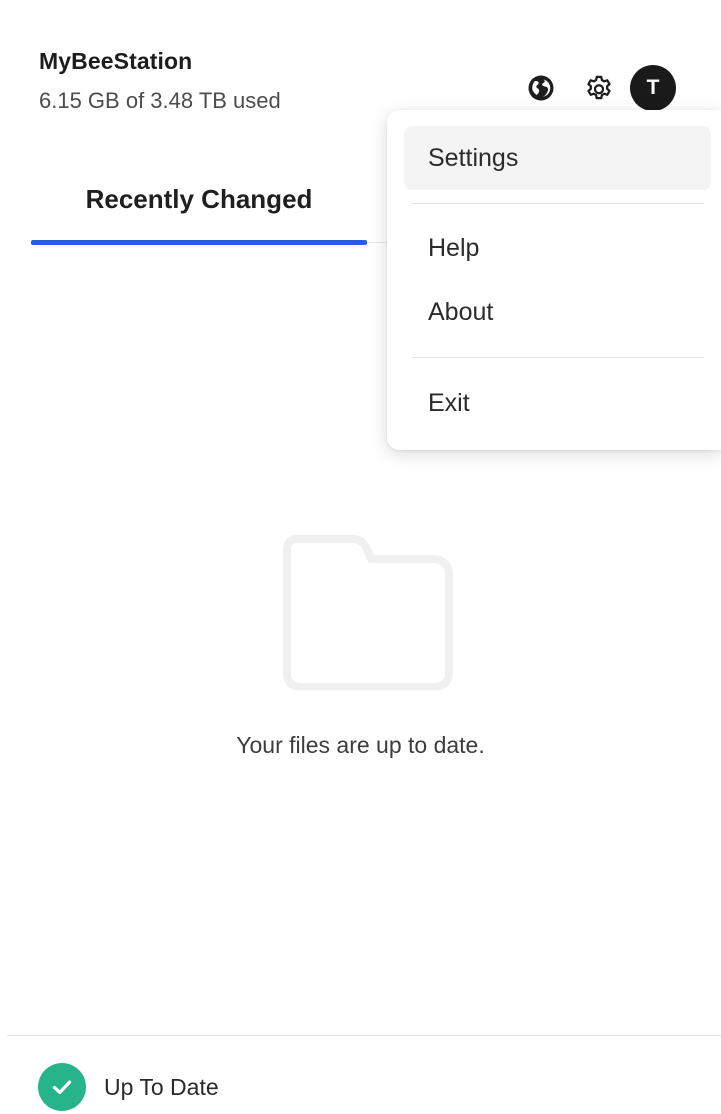 This screenshot has height=1114, width=721. I want to click on status-label: Up To Date, so click(161, 1086).